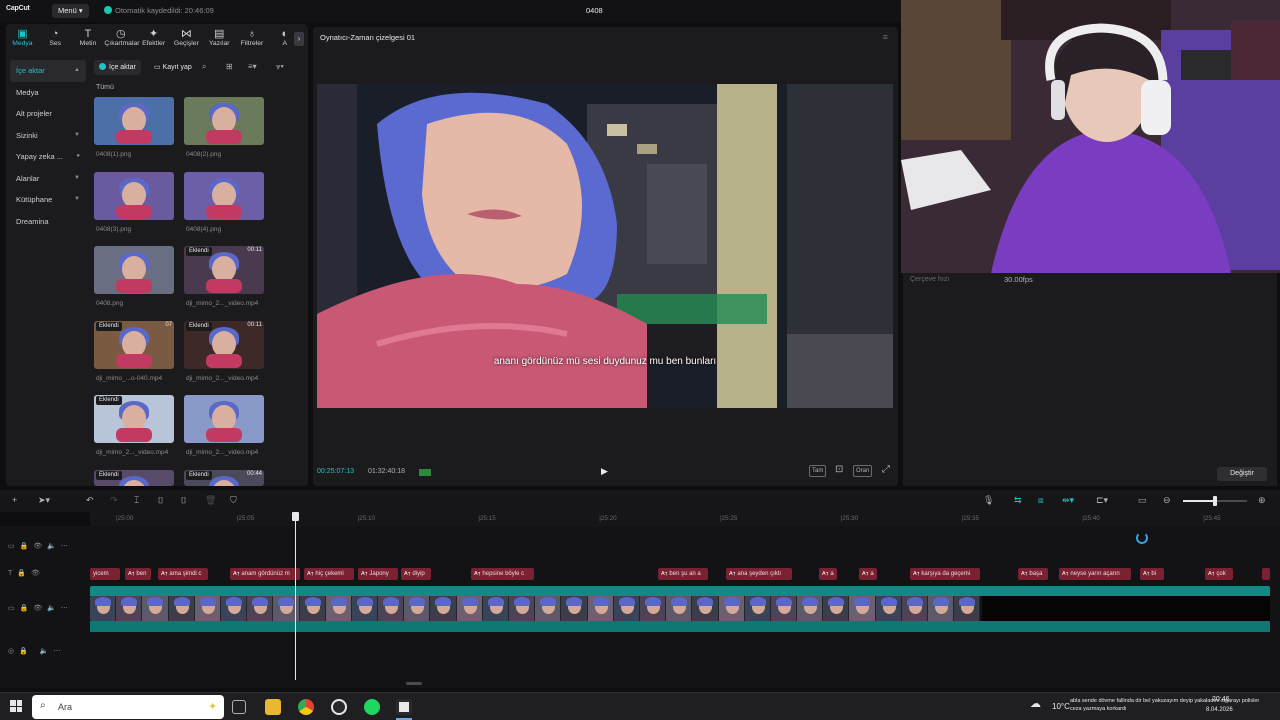 This screenshot has width=1280, height=720. Describe the element at coordinates (48, 71) in the screenshot. I see `sidenav-item-1: İçe aktar ▲` at that location.